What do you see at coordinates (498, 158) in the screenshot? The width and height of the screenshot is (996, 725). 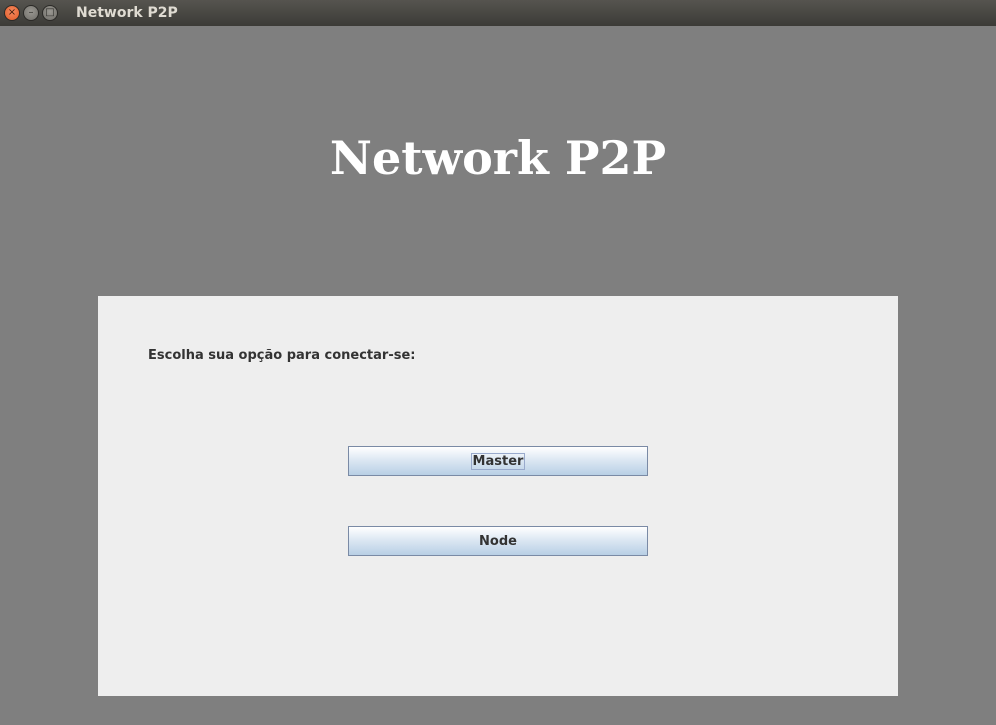 I see `page-title: Network P2P` at bounding box center [498, 158].